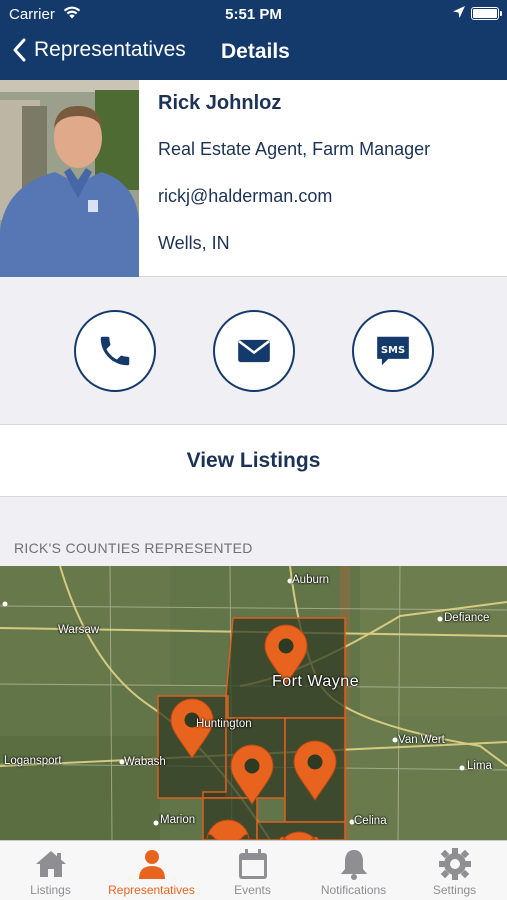 The image size is (507, 900). I want to click on view-listings-button: View Listings, so click(253, 460).